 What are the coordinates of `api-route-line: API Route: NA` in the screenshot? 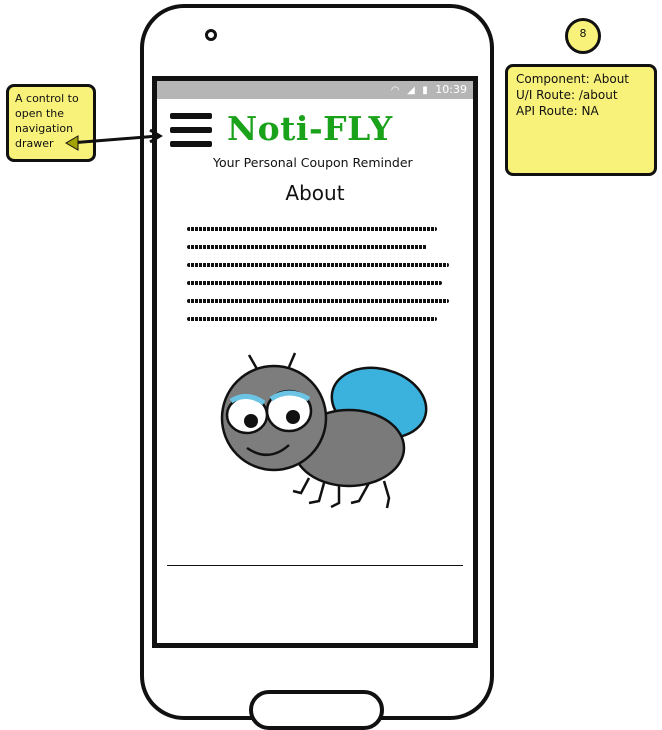 It's located at (557, 111).